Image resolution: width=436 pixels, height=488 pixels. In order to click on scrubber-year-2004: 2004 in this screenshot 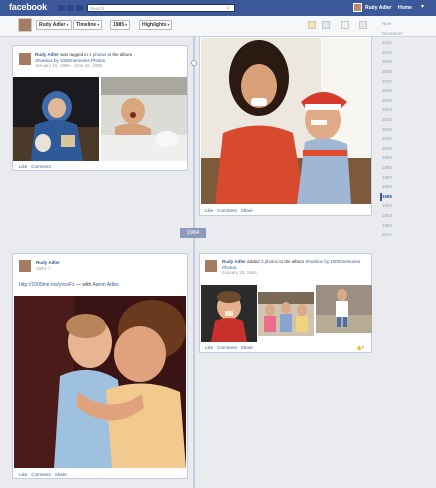, I will do `click(409, 110)`.